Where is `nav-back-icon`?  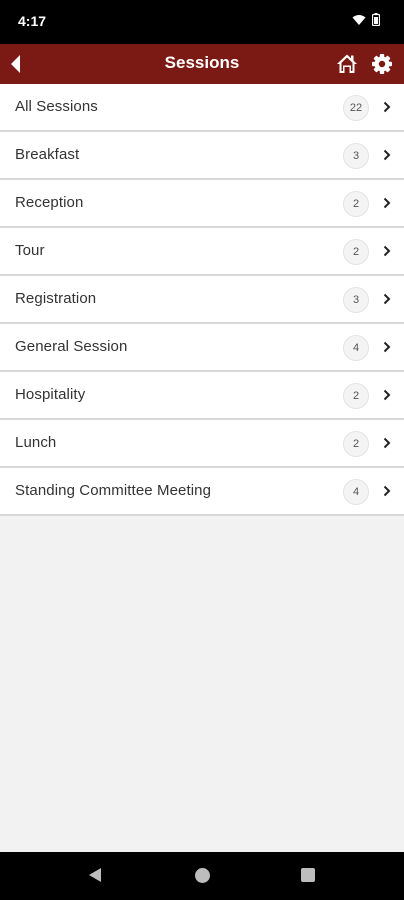
nav-back-icon is located at coordinates (95, 875).